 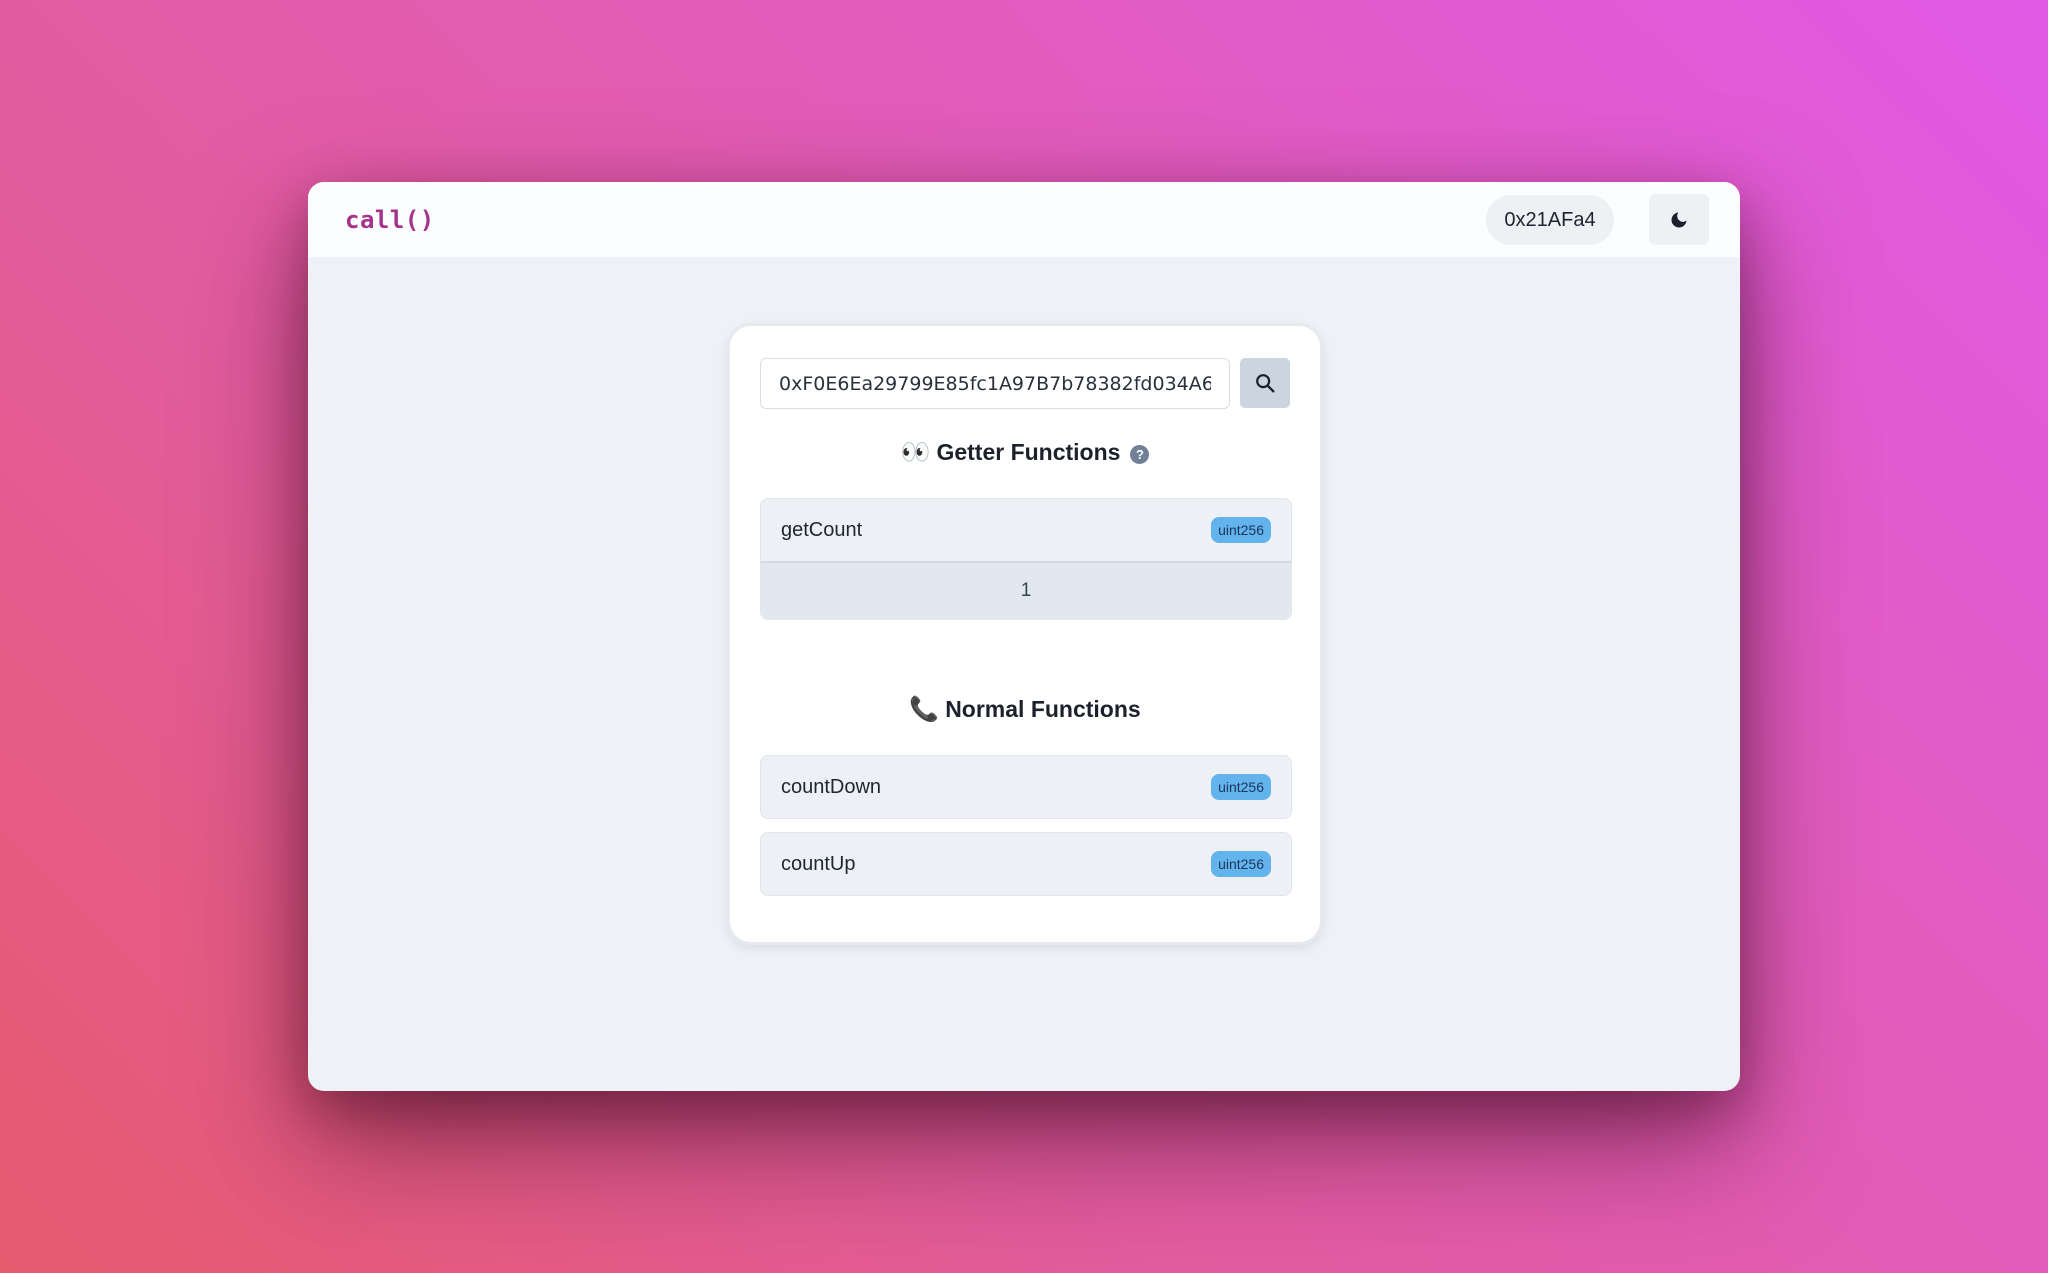 What do you see at coordinates (822, 529) in the screenshot?
I see `function-name: getCount` at bounding box center [822, 529].